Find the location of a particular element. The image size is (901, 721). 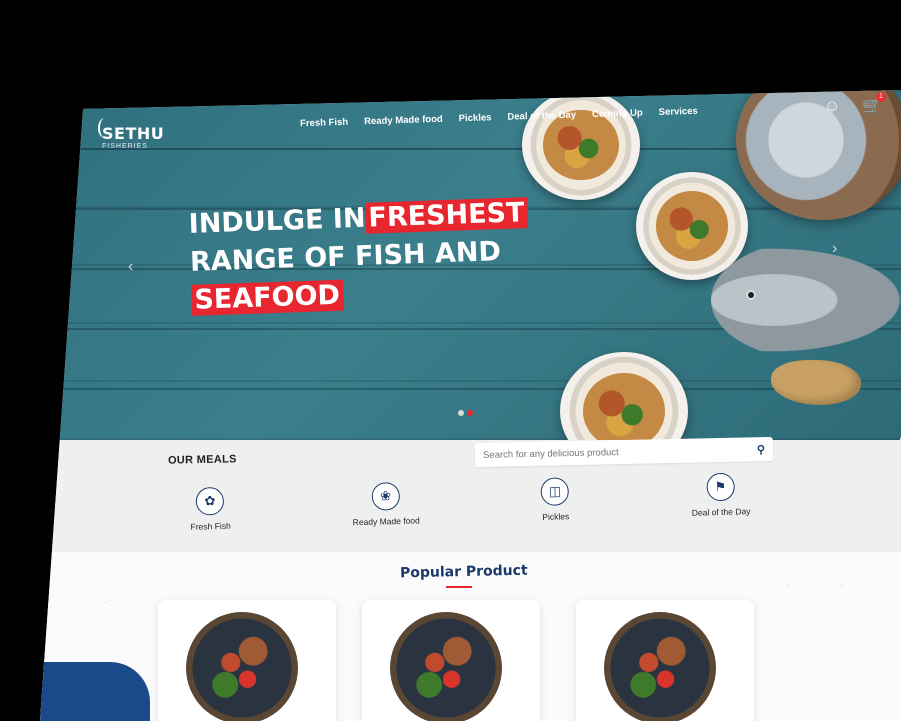

search-bar: ⚲ is located at coordinates (624, 452).